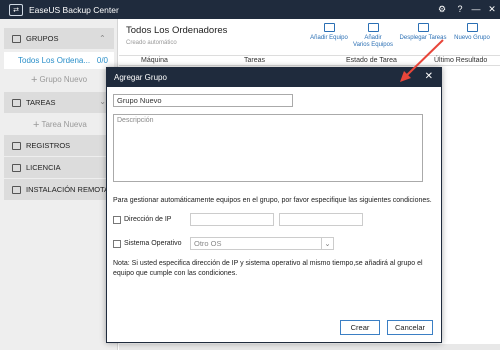 Image resolution: width=500 pixels, height=350 pixels. Describe the element at coordinates (476, 9) in the screenshot. I see `minimize-icon: —` at that location.